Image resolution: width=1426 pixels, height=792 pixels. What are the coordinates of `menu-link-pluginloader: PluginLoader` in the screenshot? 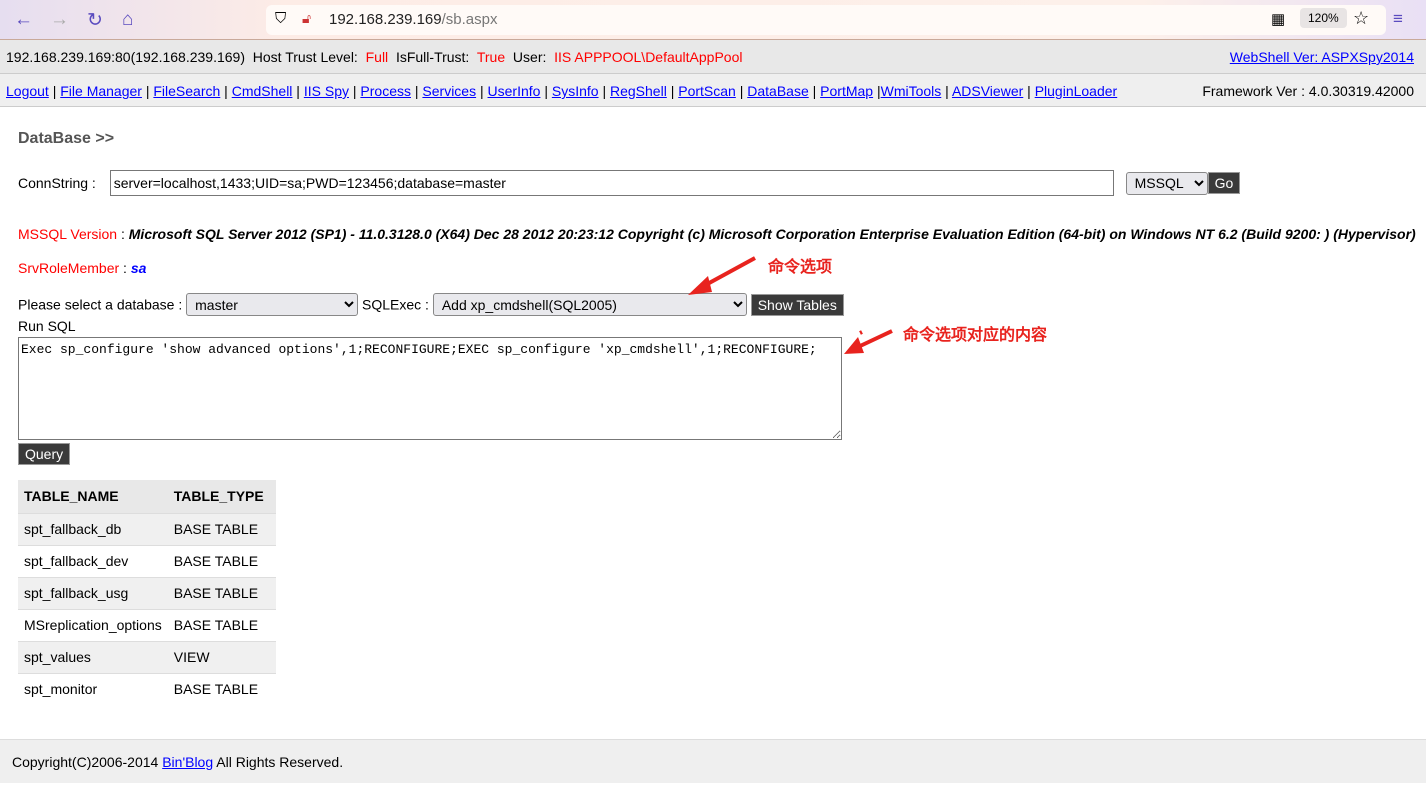 It's located at (1076, 91).